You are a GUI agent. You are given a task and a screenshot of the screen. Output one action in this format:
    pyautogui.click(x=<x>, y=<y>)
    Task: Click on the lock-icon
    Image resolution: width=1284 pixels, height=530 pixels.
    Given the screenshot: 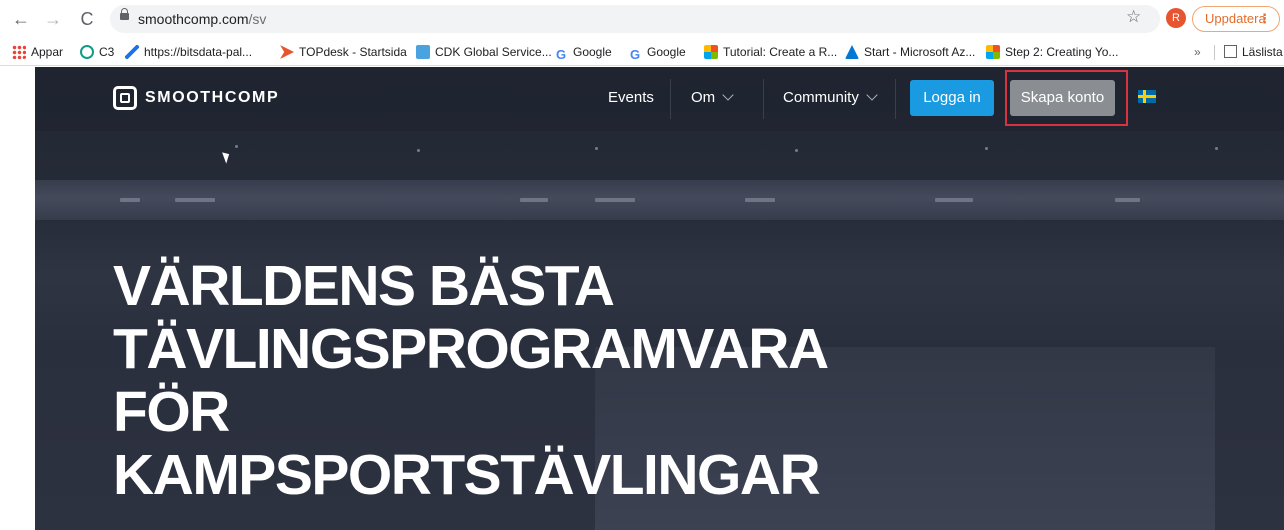 What is the action you would take?
    pyautogui.click(x=124, y=14)
    